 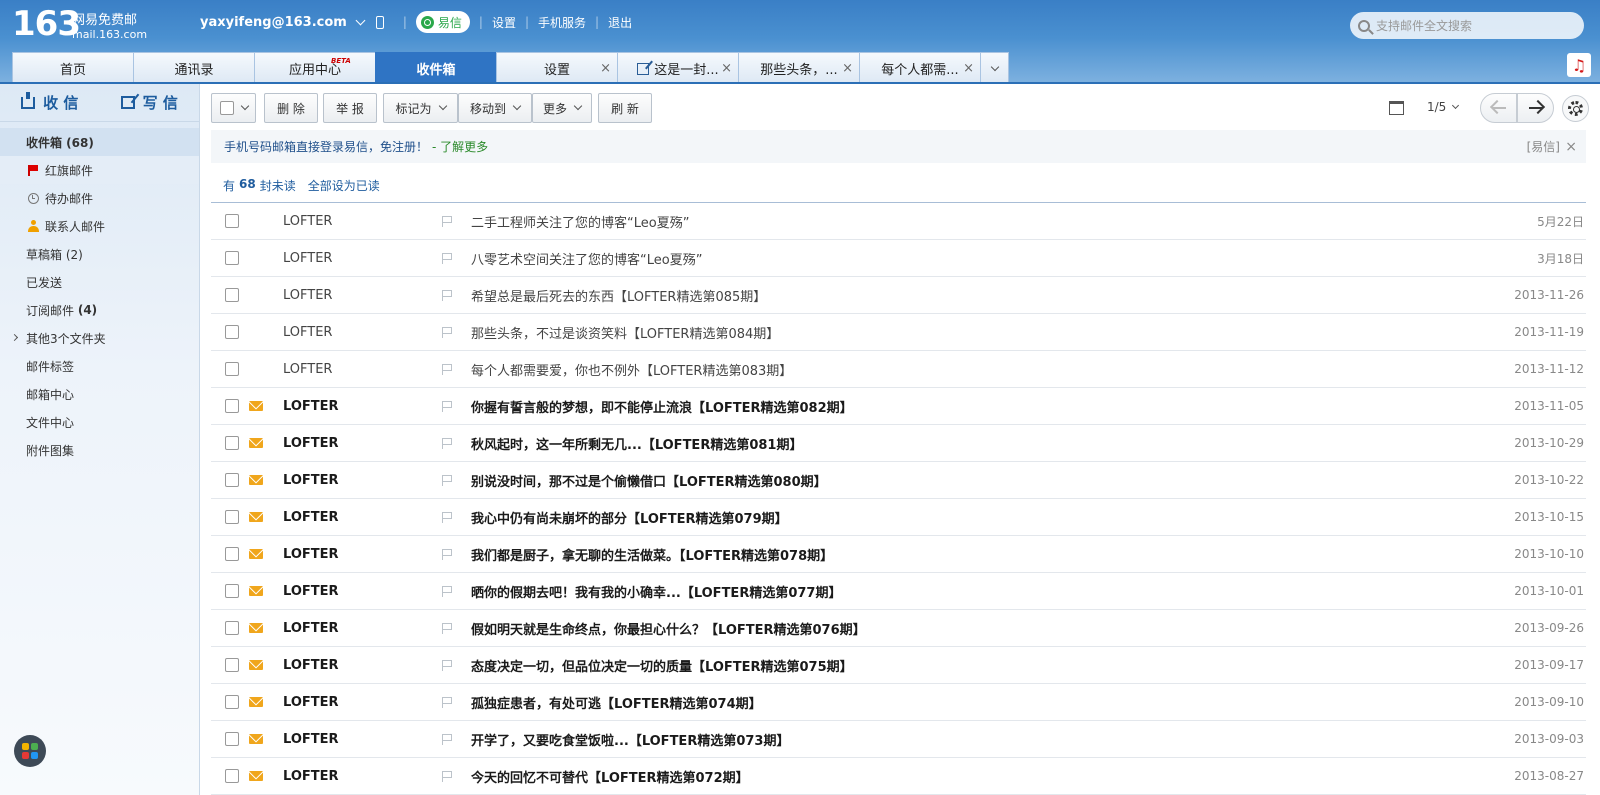 What do you see at coordinates (562, 22) in the screenshot?
I see `mobile-service-link: 手机服务` at bounding box center [562, 22].